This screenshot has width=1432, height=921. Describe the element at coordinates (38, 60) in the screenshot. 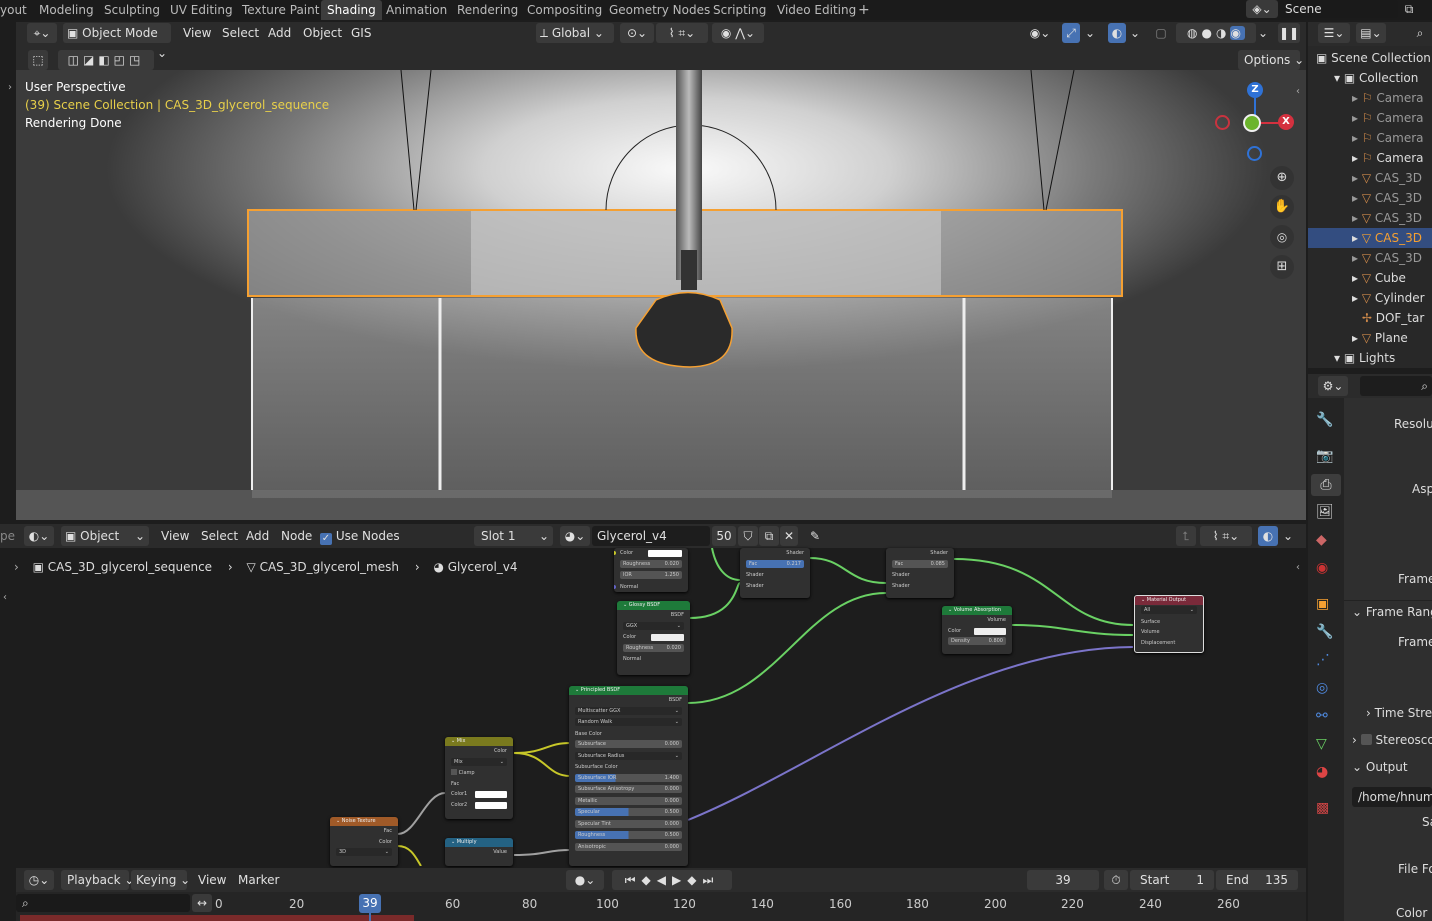

I see `select-box-icon: ⬚` at that location.